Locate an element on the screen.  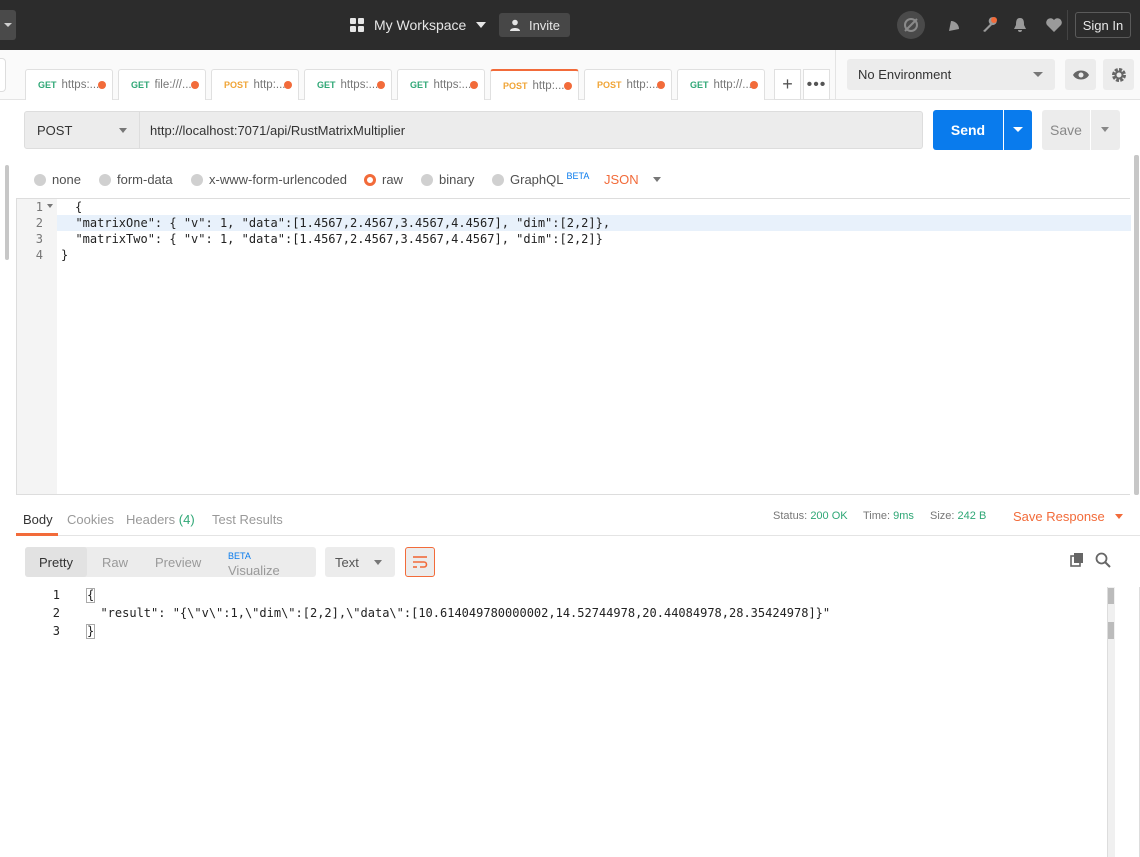
status-info: Status: 200 OK is located at coordinates (810, 516).